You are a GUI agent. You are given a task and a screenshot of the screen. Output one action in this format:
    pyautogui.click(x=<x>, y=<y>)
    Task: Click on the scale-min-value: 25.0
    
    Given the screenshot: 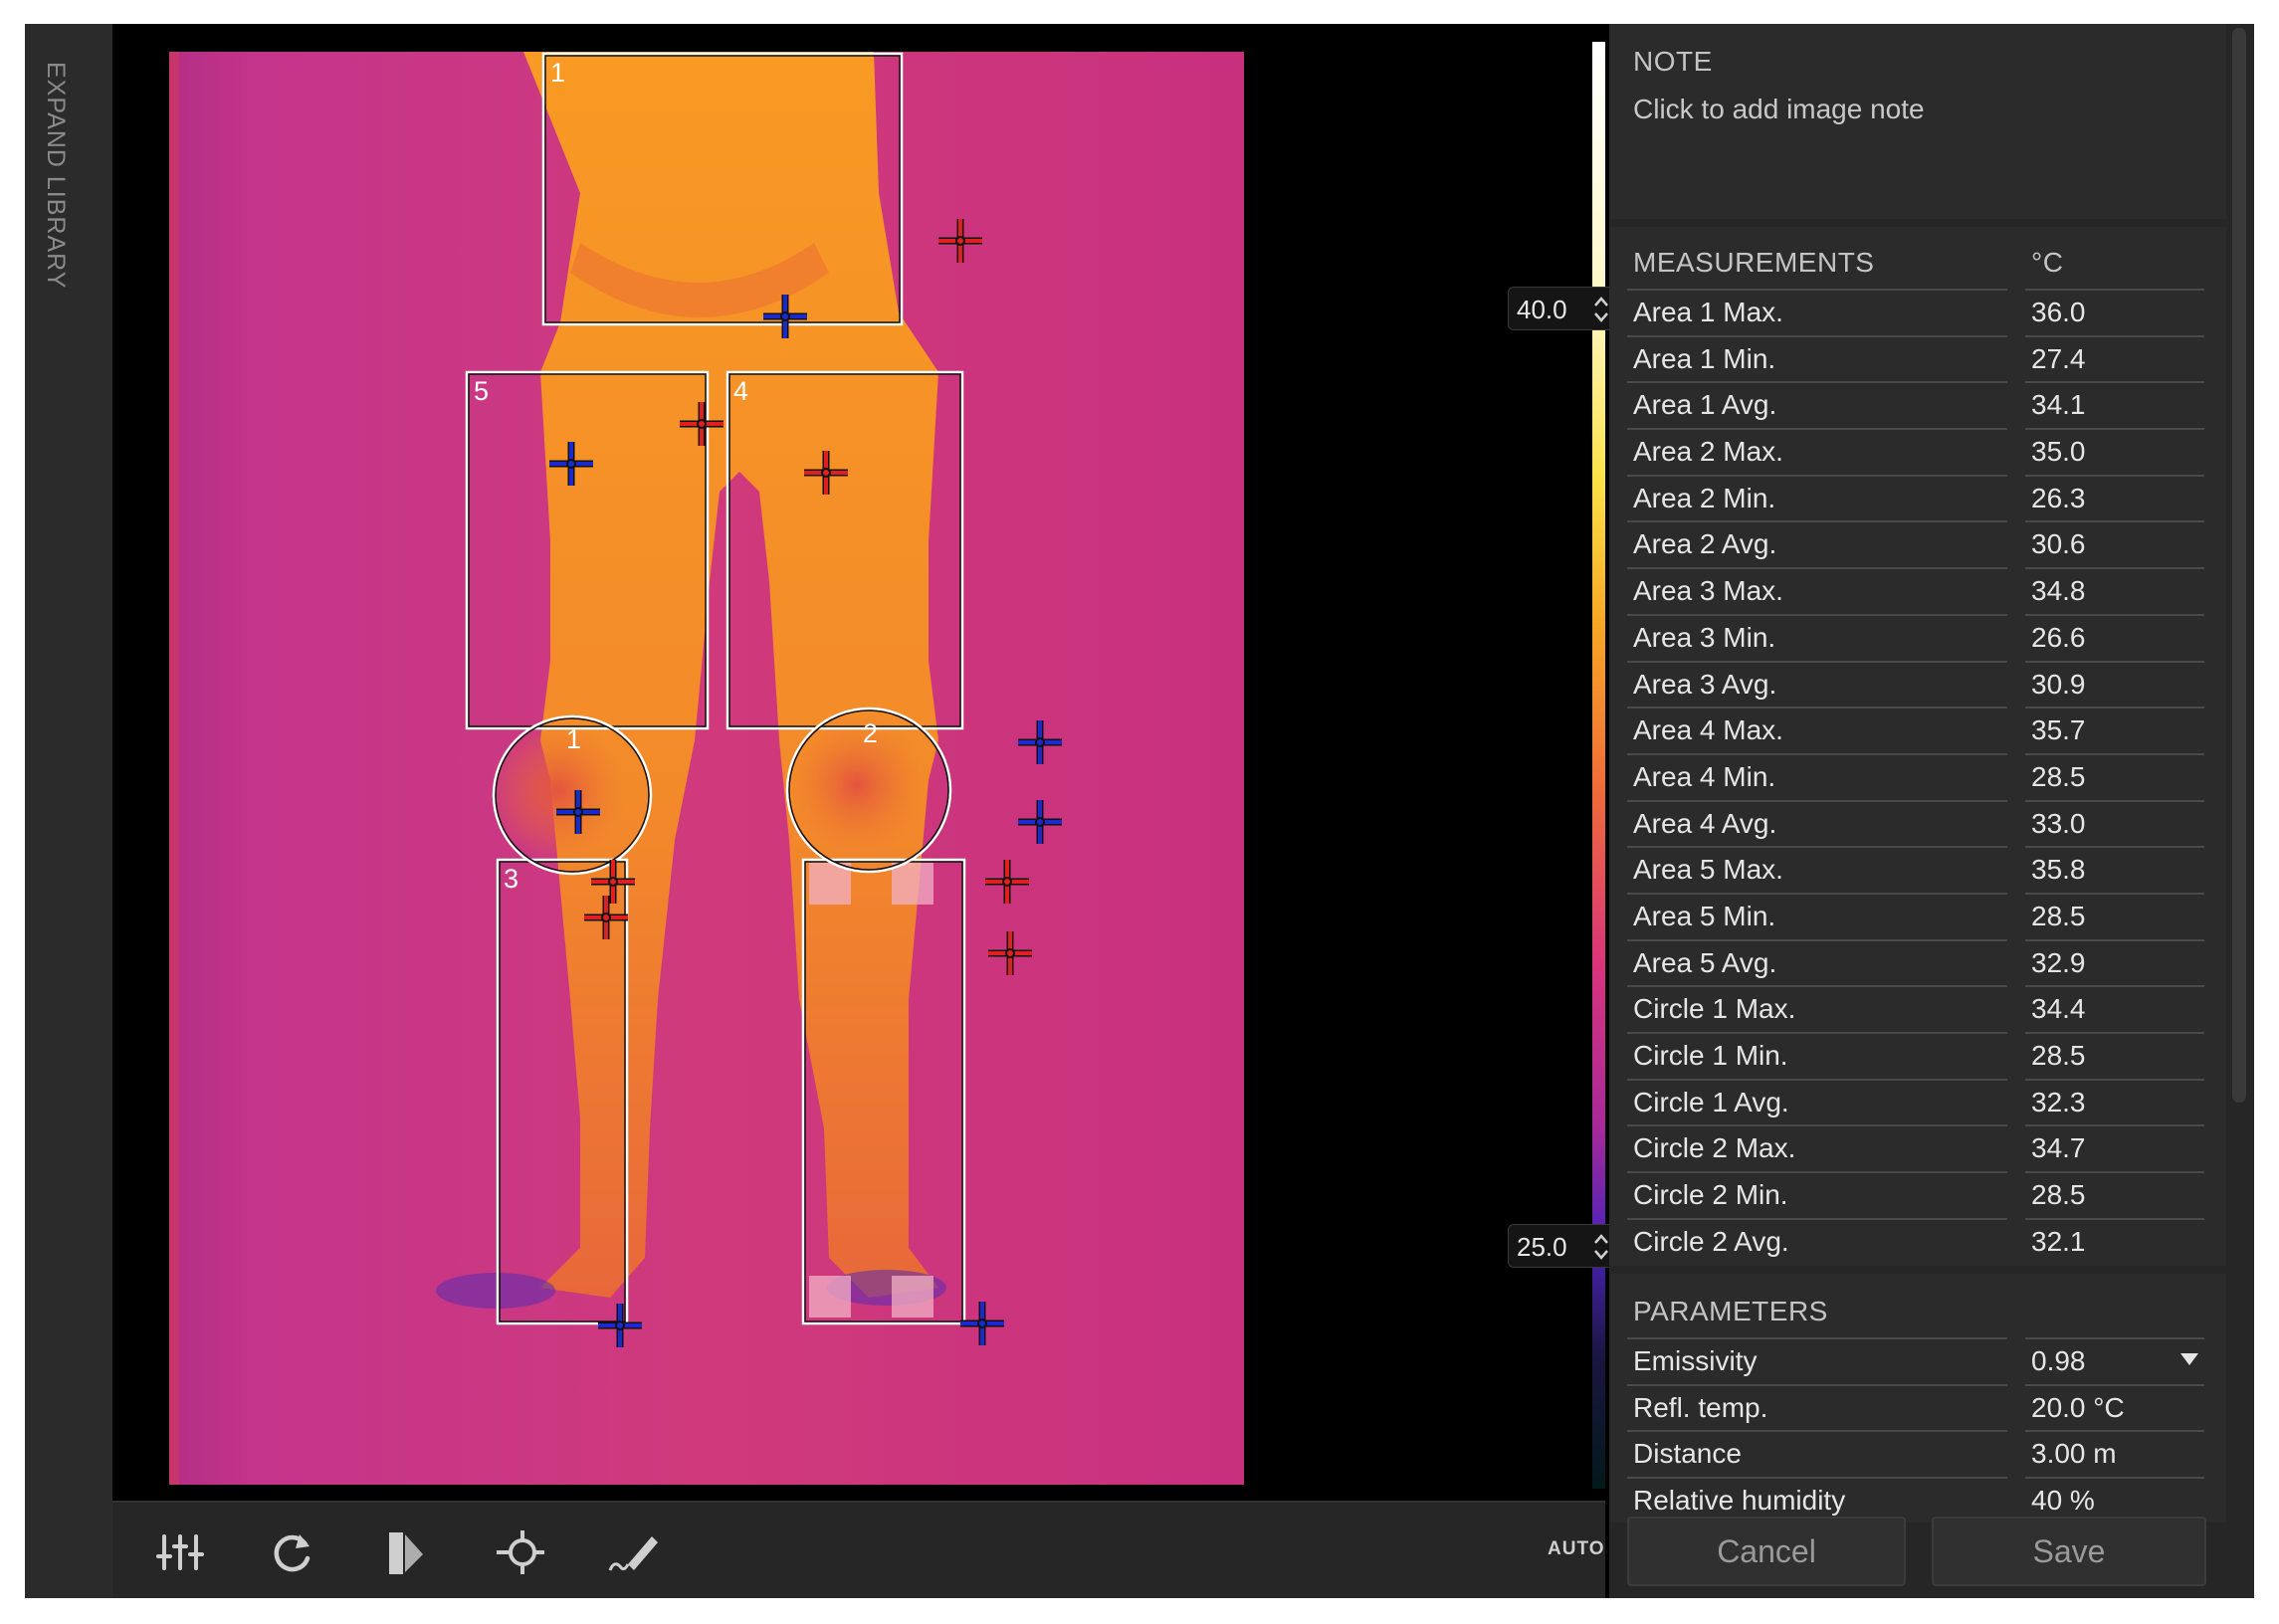 What is the action you would take?
    pyautogui.click(x=1542, y=1247)
    